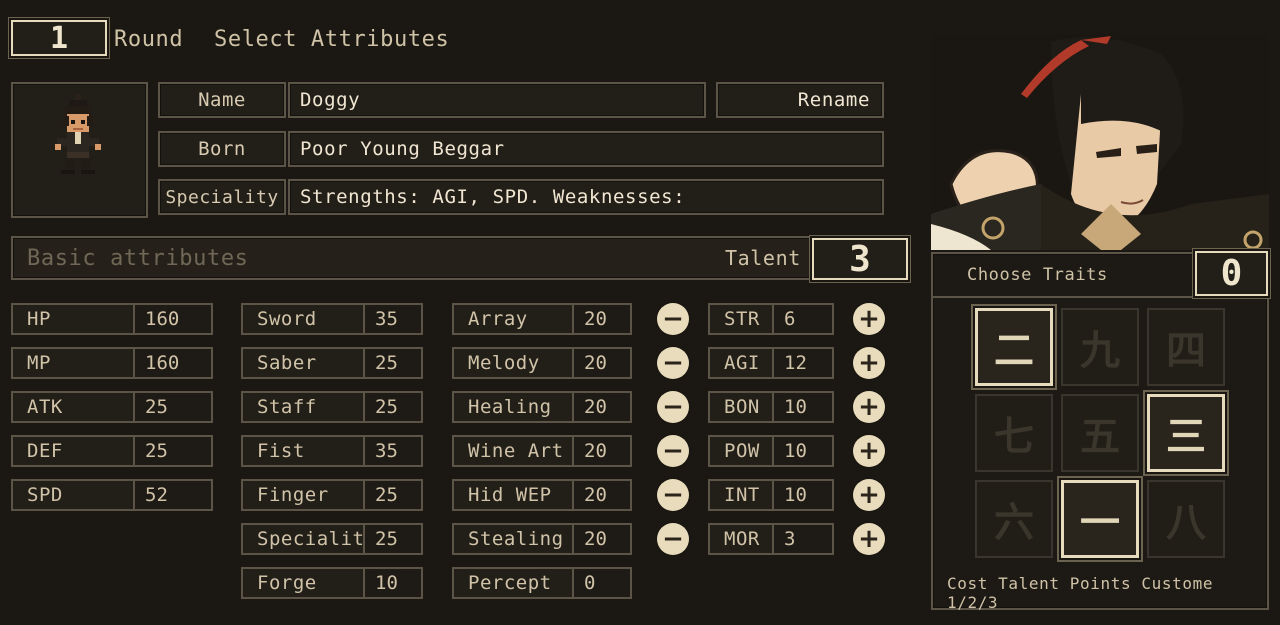  I want to click on speciality-label: Speciality, so click(222, 197).